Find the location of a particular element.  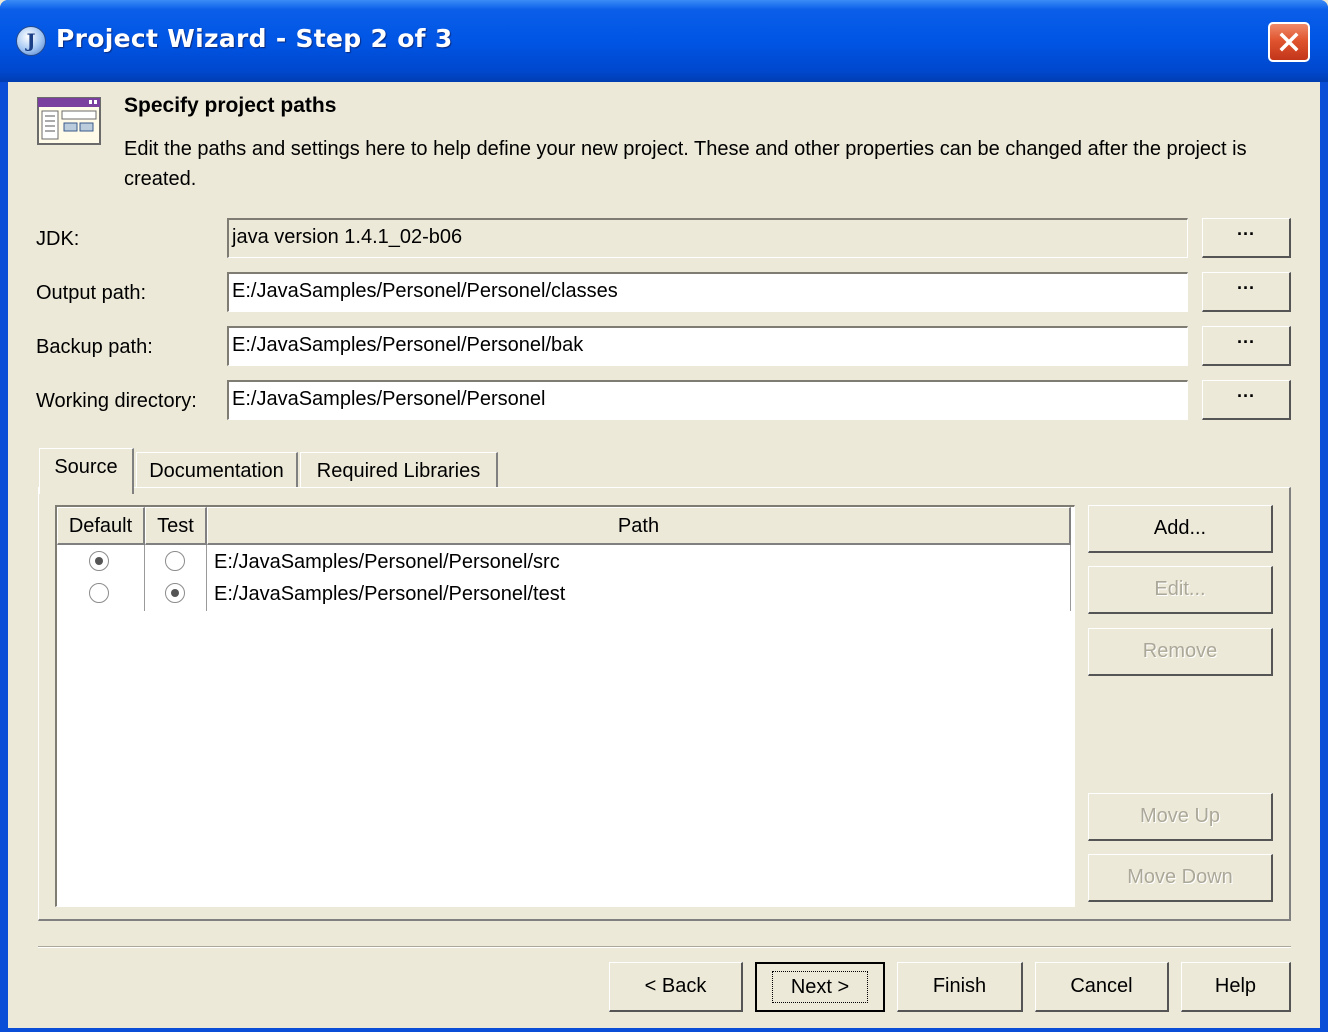

finish-button: Finish is located at coordinates (960, 987).